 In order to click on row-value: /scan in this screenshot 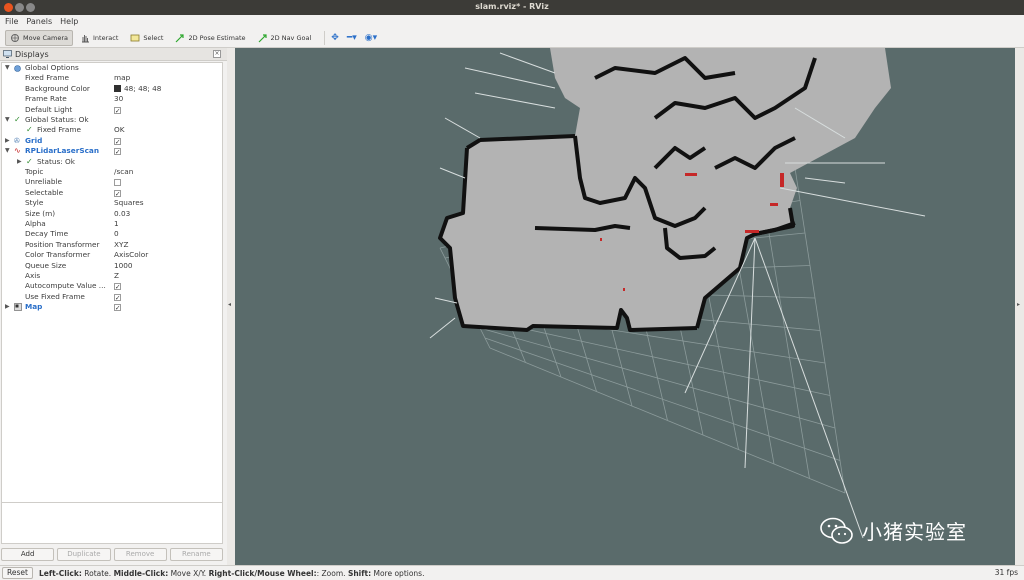, I will do `click(123, 172)`.